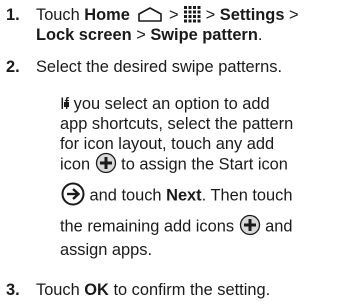  What do you see at coordinates (192, 14) in the screenshot?
I see `apps-grid-icon` at bounding box center [192, 14].